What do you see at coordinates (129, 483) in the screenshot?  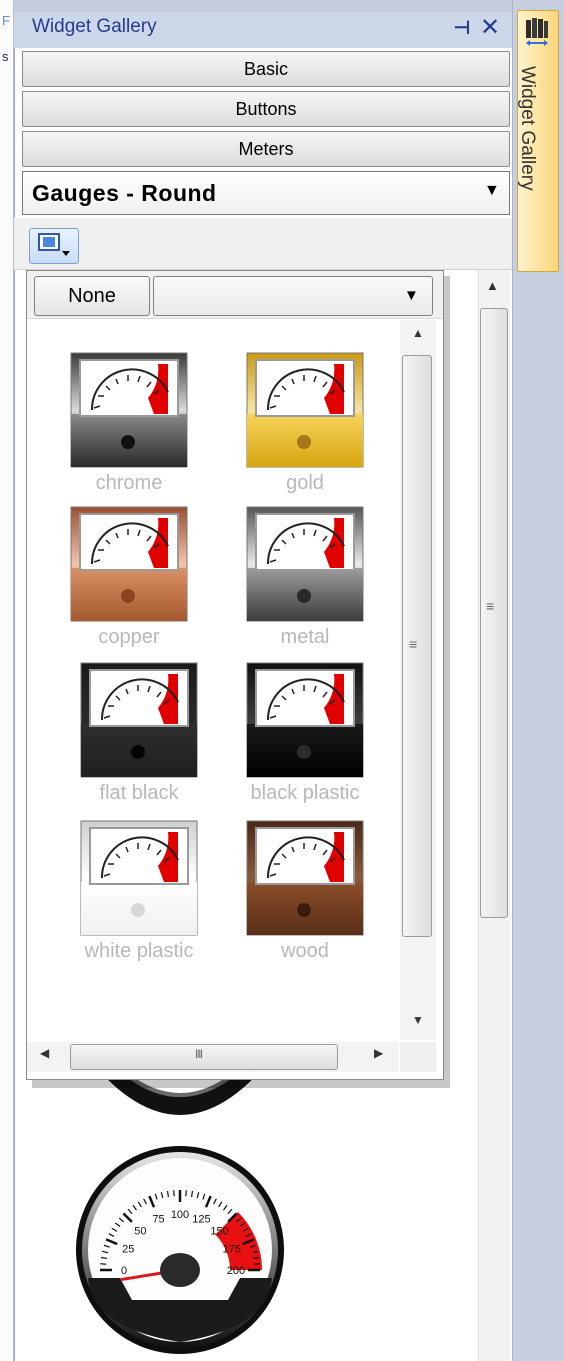 I see `style-tile-label: chrome` at bounding box center [129, 483].